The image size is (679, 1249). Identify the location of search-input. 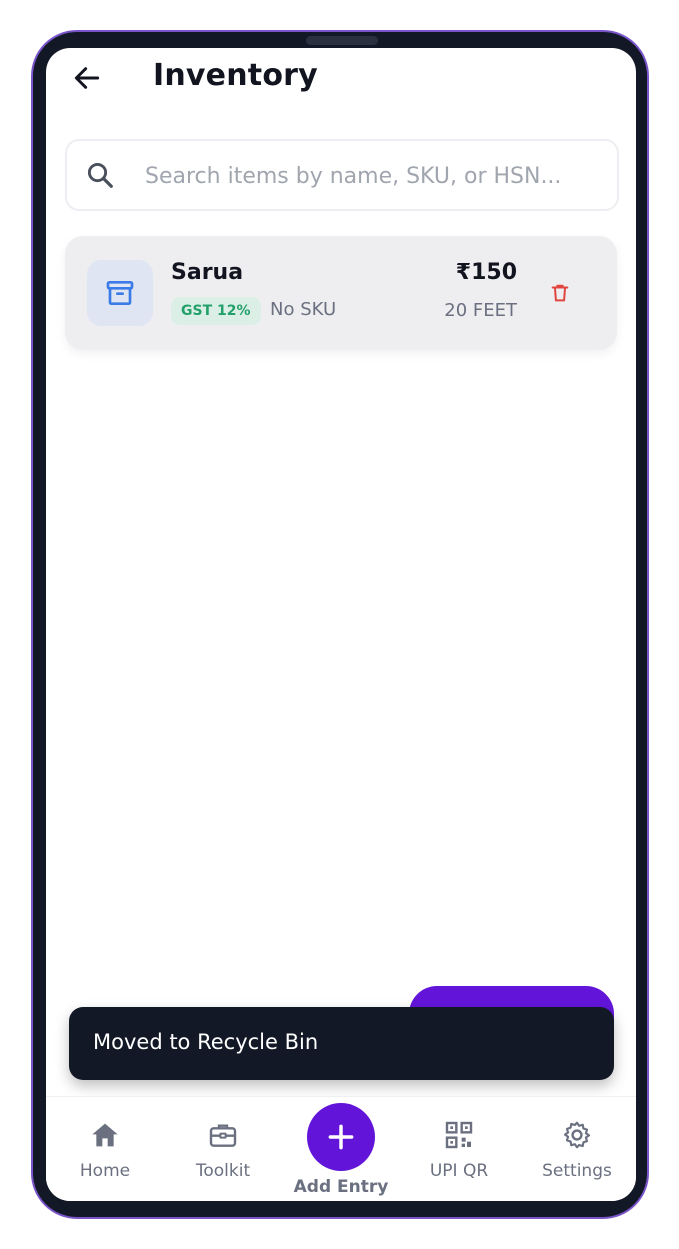
(372, 176).